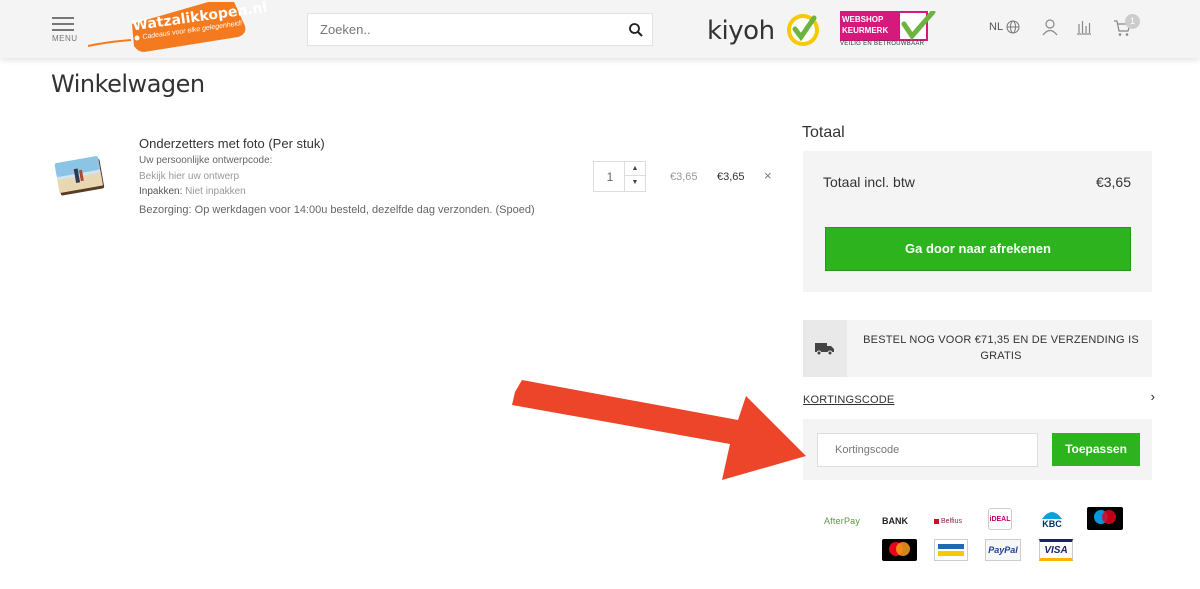 The image size is (1200, 589). Describe the element at coordinates (882, 44) in the screenshot. I see `keurmerk-subtitle: VEILIG EN BETROUWBAAR` at that location.